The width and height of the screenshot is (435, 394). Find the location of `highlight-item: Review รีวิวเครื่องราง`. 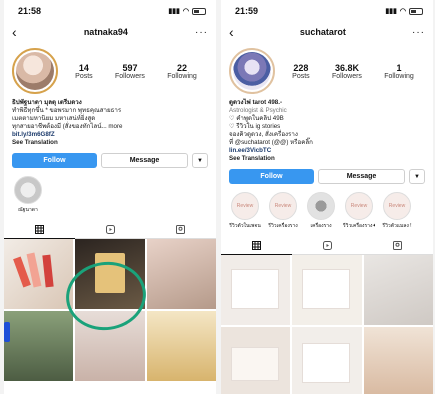

highlight-item: Review รีวิวเครื่องราง is located at coordinates (283, 211).